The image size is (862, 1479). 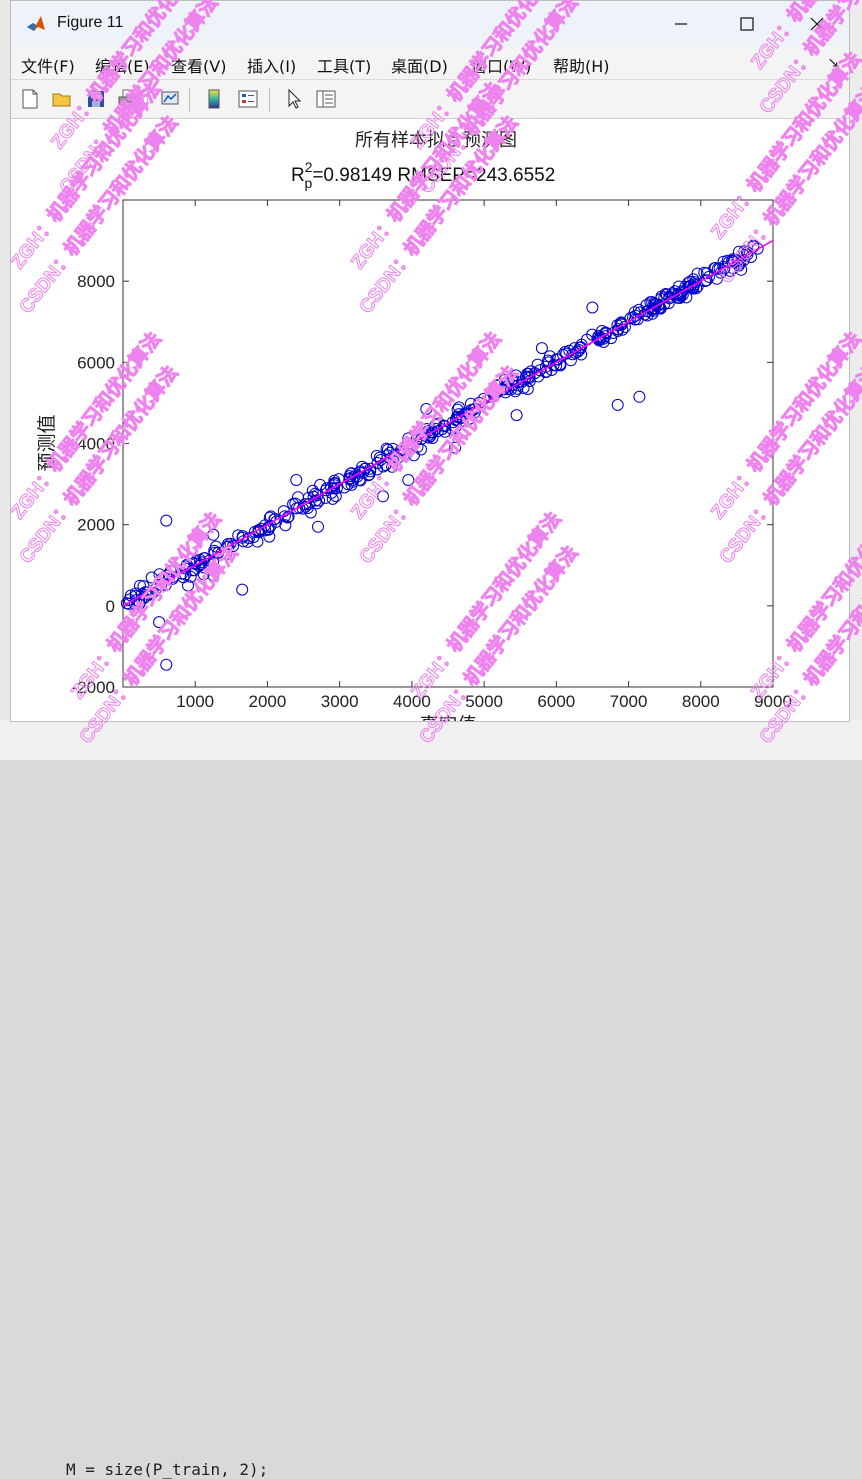 I want to click on link-plot-button, so click(x=170, y=99).